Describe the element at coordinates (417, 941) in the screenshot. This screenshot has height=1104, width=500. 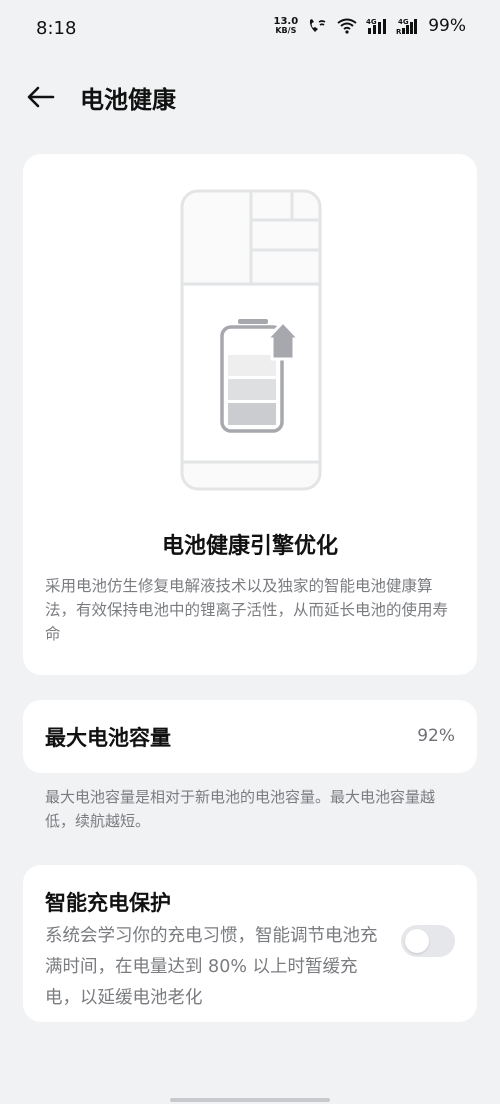
I see `toggle-knob` at that location.